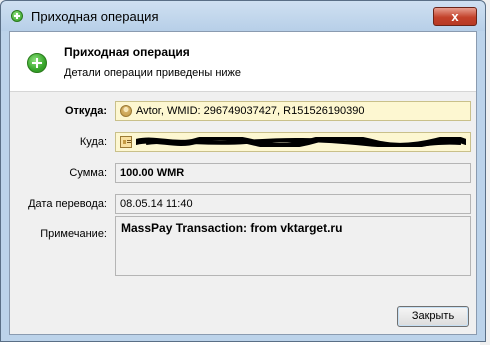 The image size is (490, 345). I want to click on to-field, so click(293, 142).